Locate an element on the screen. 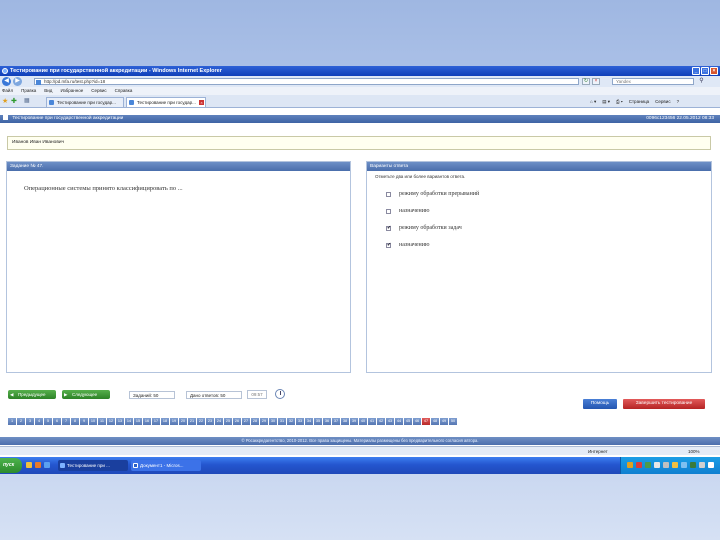 This screenshot has width=720, height=540. question-number-35: 35 is located at coordinates (318, 421).